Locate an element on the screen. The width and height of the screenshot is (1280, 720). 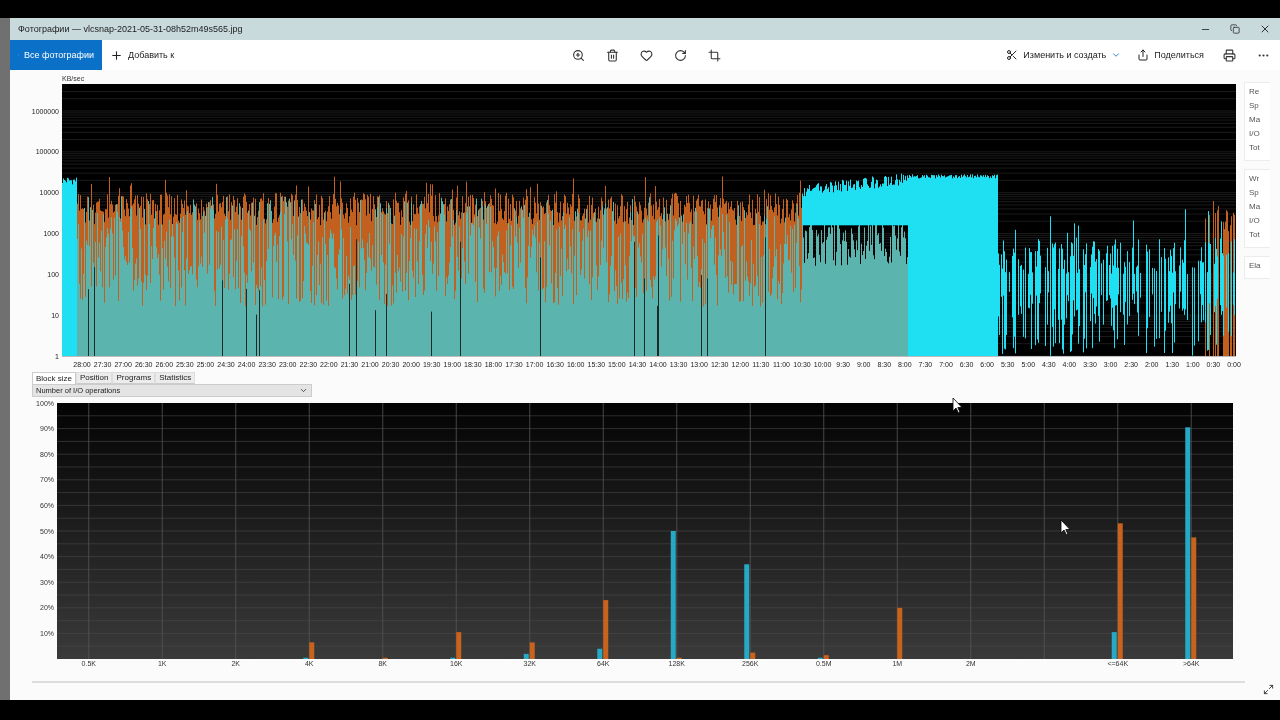
scissors-icon is located at coordinates (1012, 55).